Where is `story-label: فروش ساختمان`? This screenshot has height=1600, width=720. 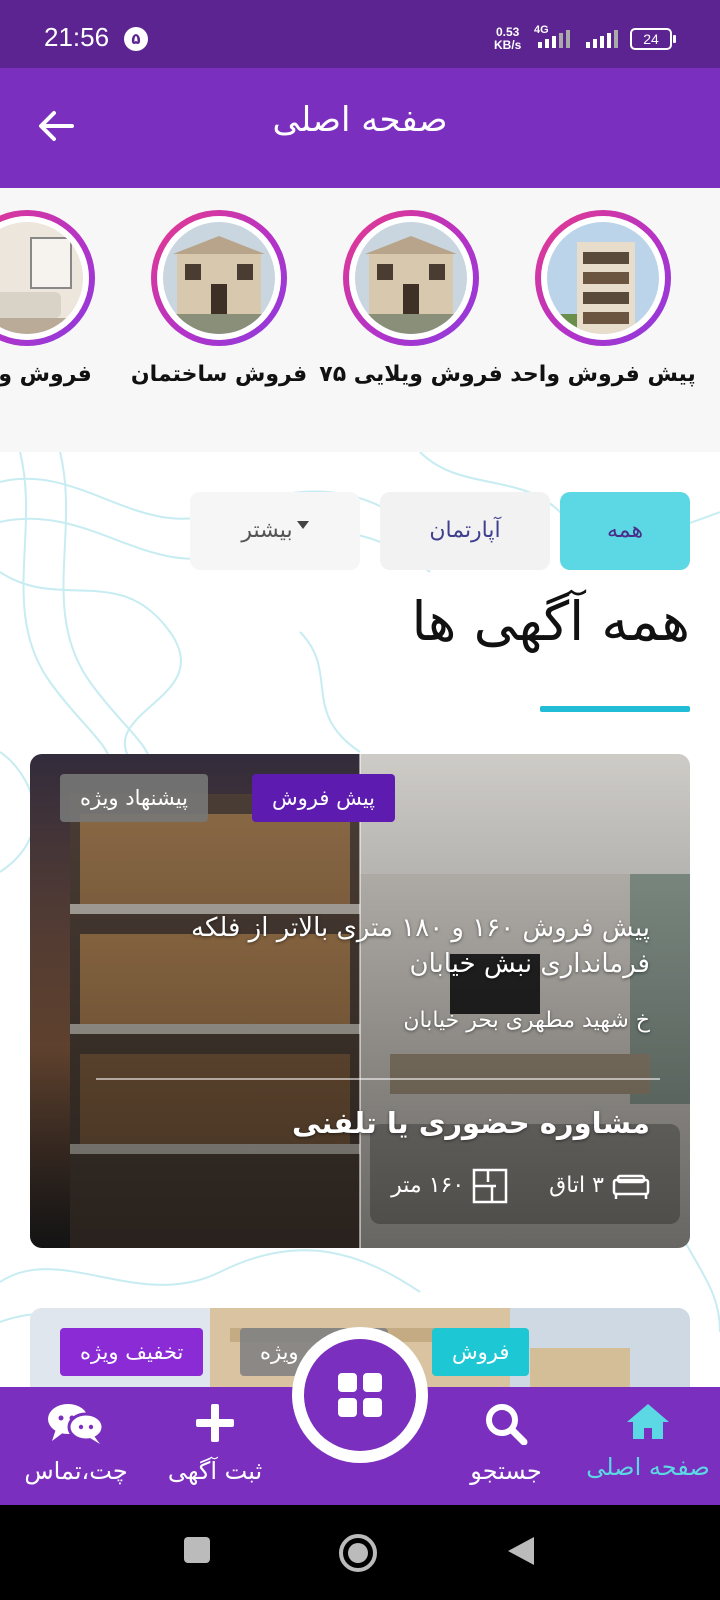 story-label: فروش ساختمان is located at coordinates (219, 374).